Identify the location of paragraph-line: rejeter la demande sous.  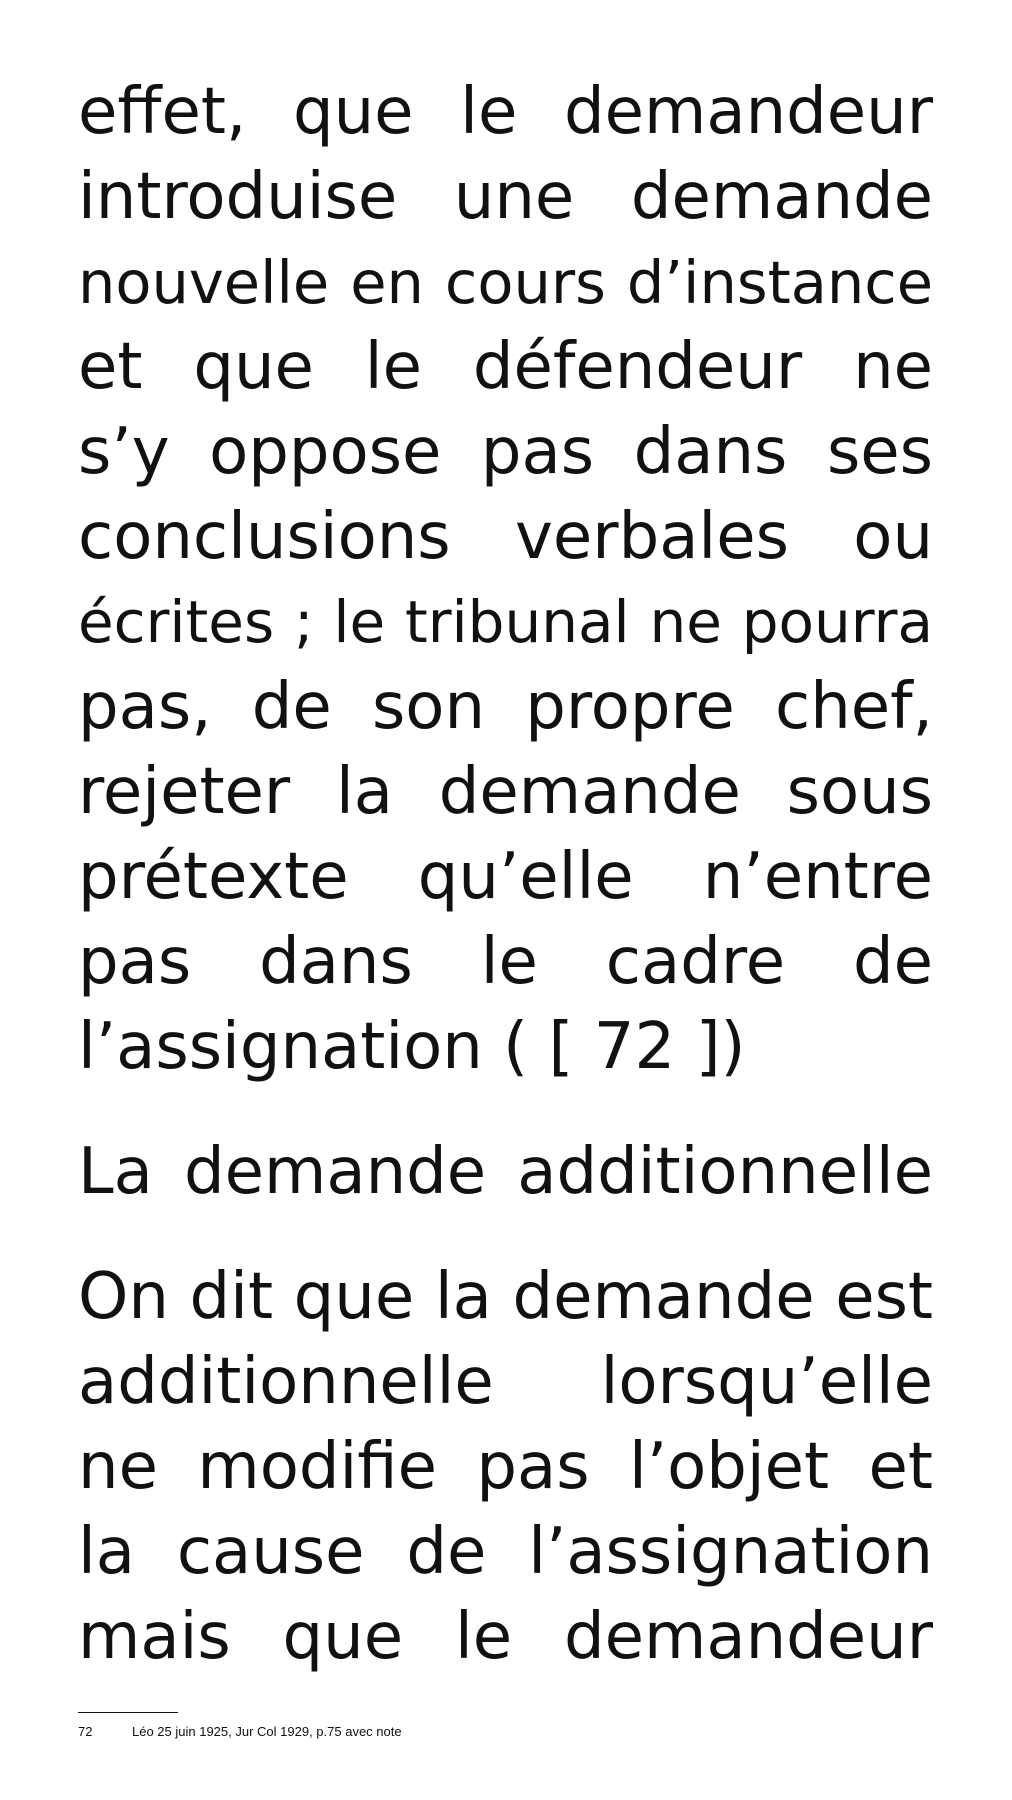
(505, 792).